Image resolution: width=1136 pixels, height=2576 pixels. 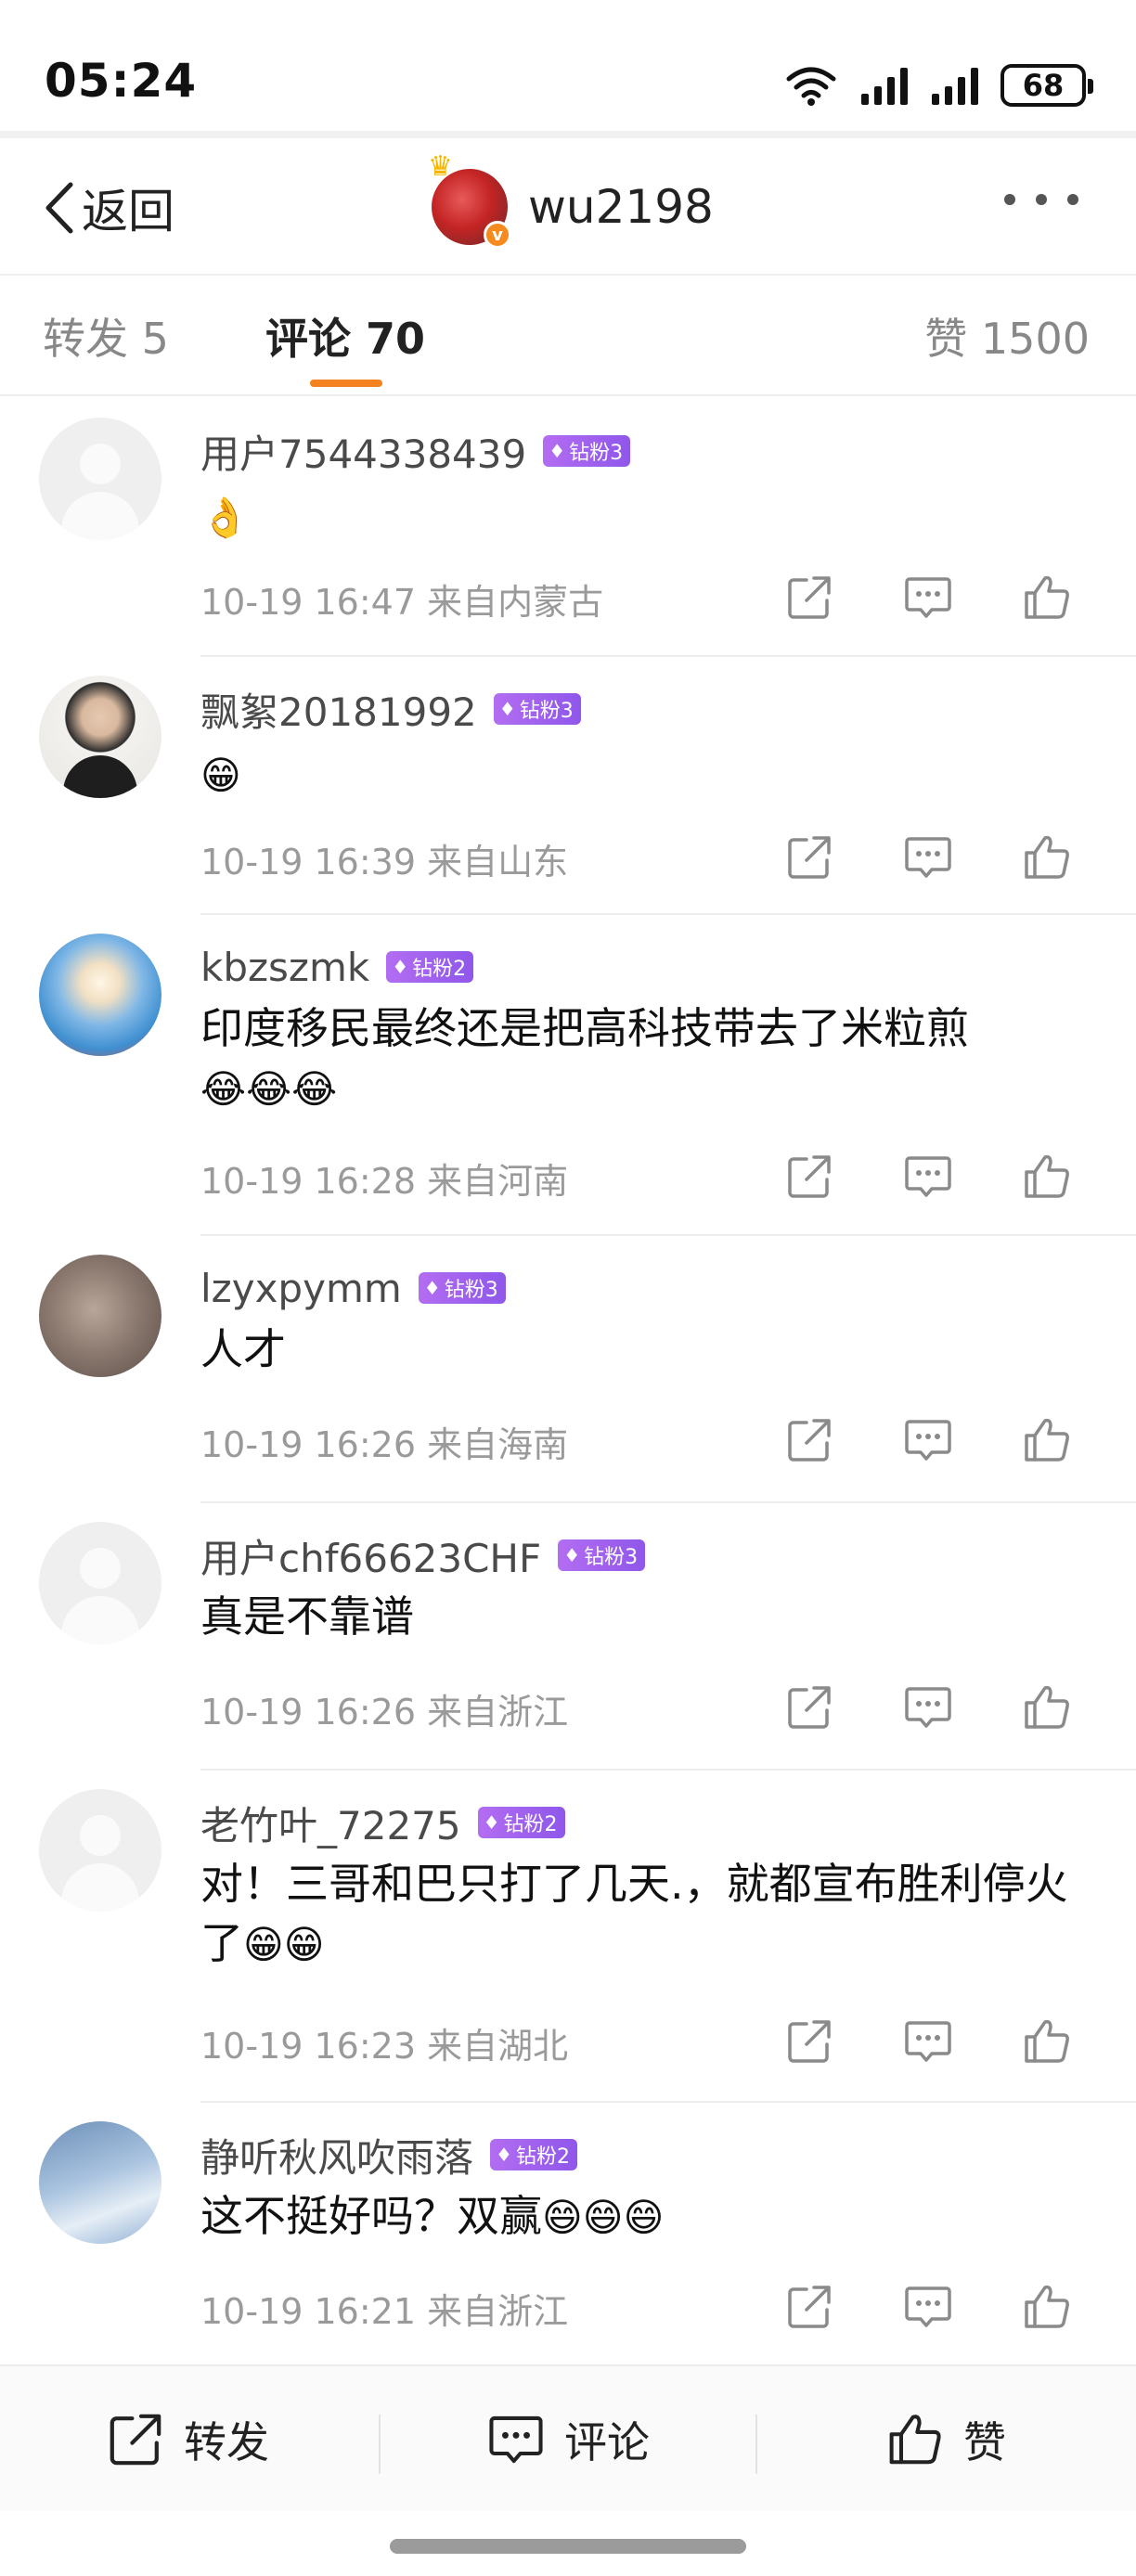 What do you see at coordinates (243, 1349) in the screenshot?
I see `comment-body: 人才` at bounding box center [243, 1349].